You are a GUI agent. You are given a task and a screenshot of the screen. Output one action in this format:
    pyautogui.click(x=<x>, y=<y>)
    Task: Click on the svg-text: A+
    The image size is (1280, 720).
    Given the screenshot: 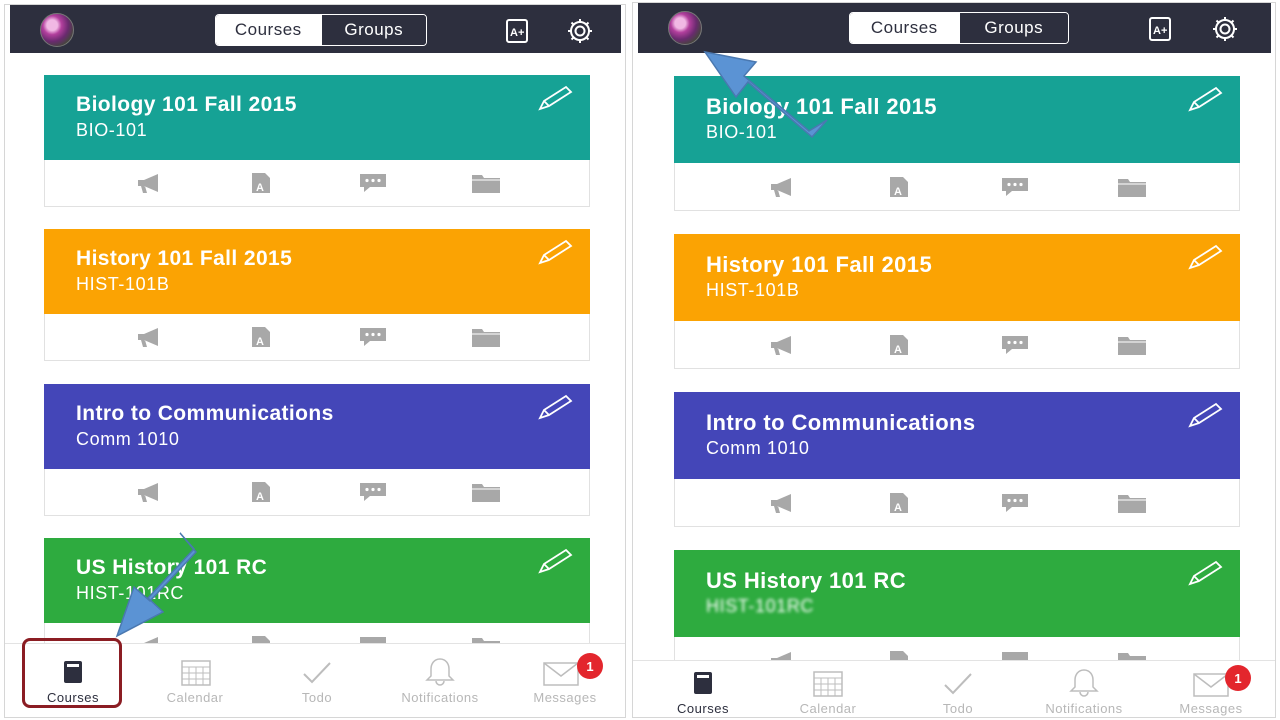 What is the action you would take?
    pyautogui.click(x=517, y=33)
    